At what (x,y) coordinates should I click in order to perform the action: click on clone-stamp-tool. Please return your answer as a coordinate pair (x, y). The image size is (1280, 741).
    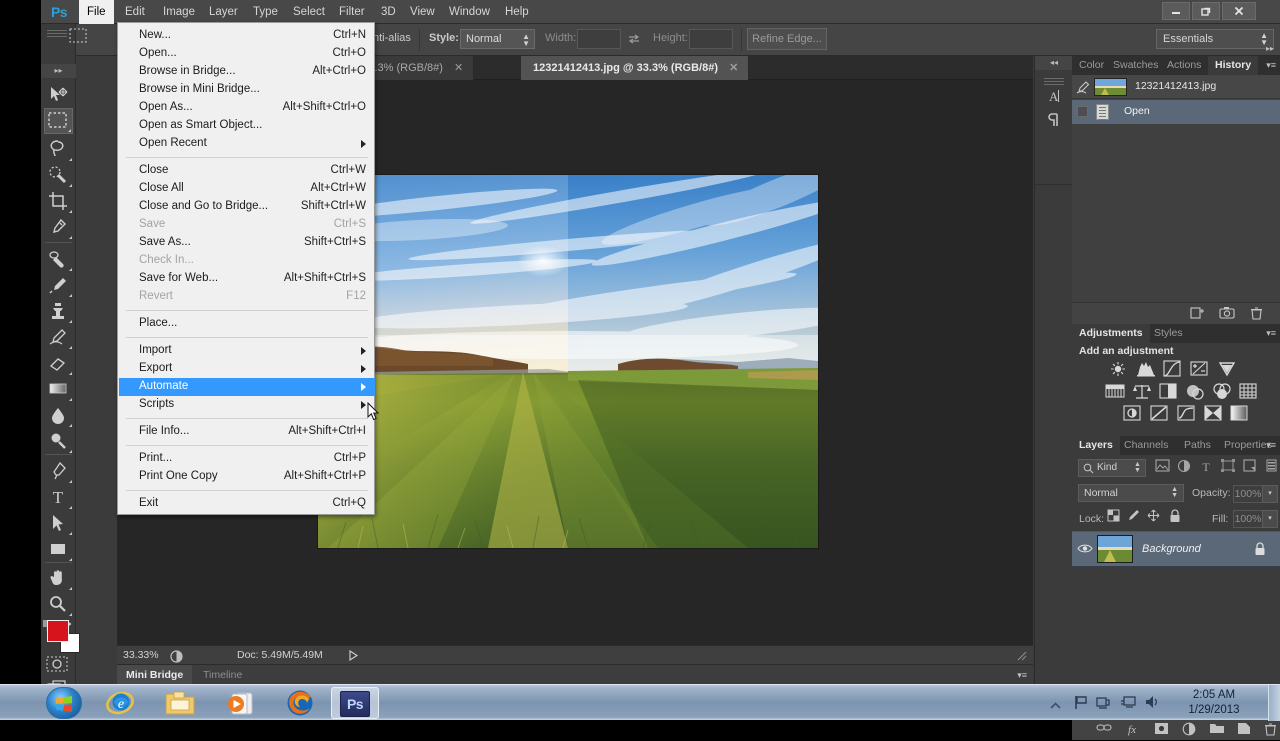
    Looking at the image, I should click on (58, 311).